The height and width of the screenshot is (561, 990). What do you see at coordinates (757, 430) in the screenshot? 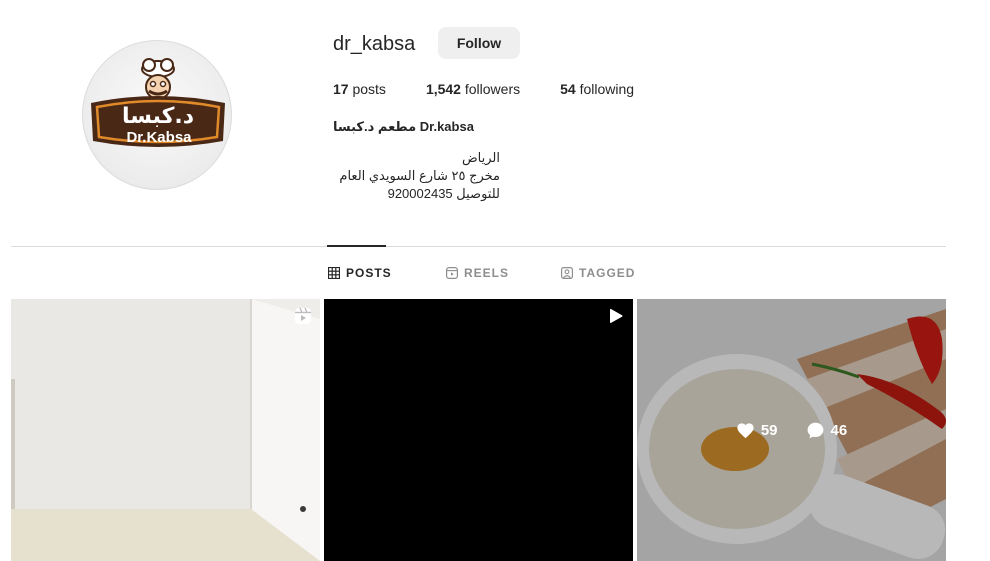
I see `likes-stat: 59` at bounding box center [757, 430].